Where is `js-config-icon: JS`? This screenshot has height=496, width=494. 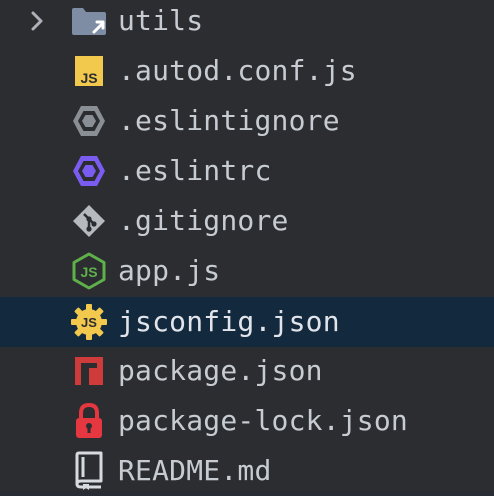 js-config-icon: JS is located at coordinates (89, 322).